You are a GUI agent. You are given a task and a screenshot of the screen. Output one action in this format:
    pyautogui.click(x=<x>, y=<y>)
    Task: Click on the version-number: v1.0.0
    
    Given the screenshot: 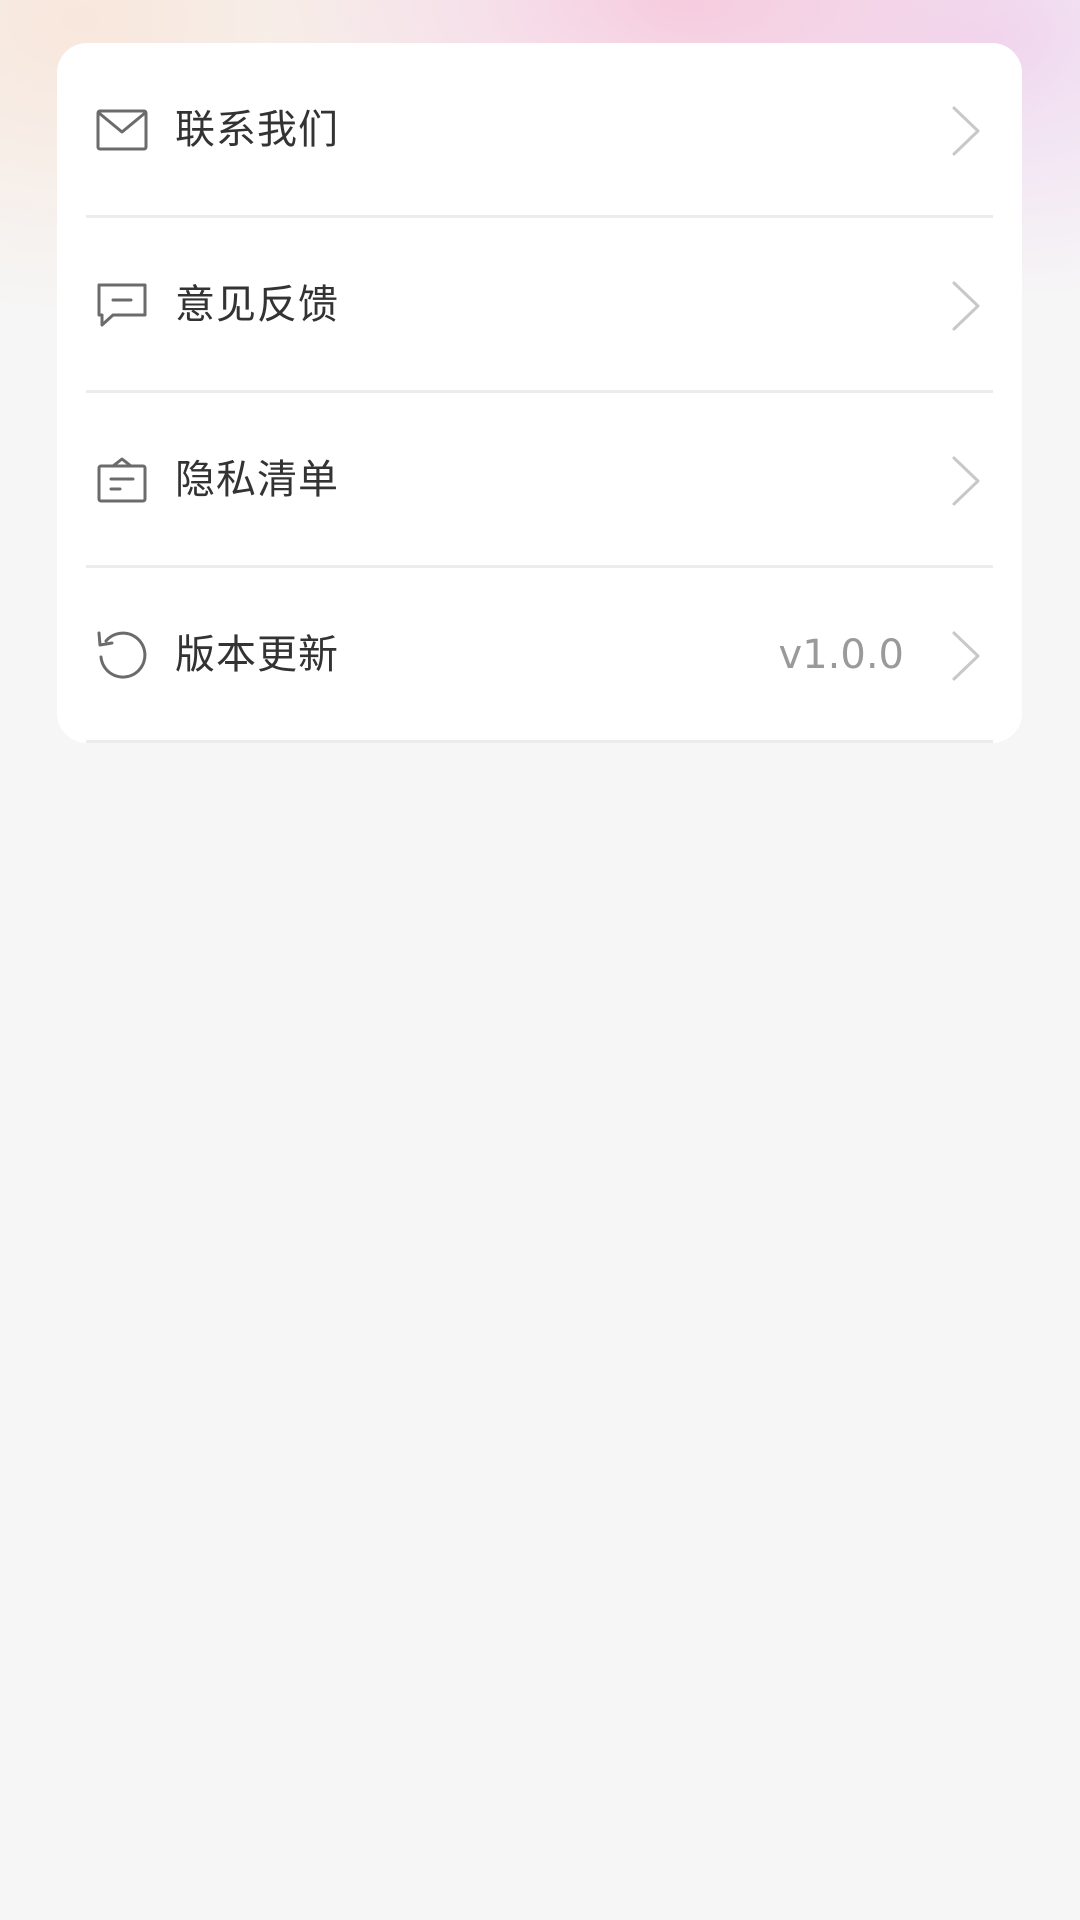 What is the action you would take?
    pyautogui.click(x=841, y=655)
    